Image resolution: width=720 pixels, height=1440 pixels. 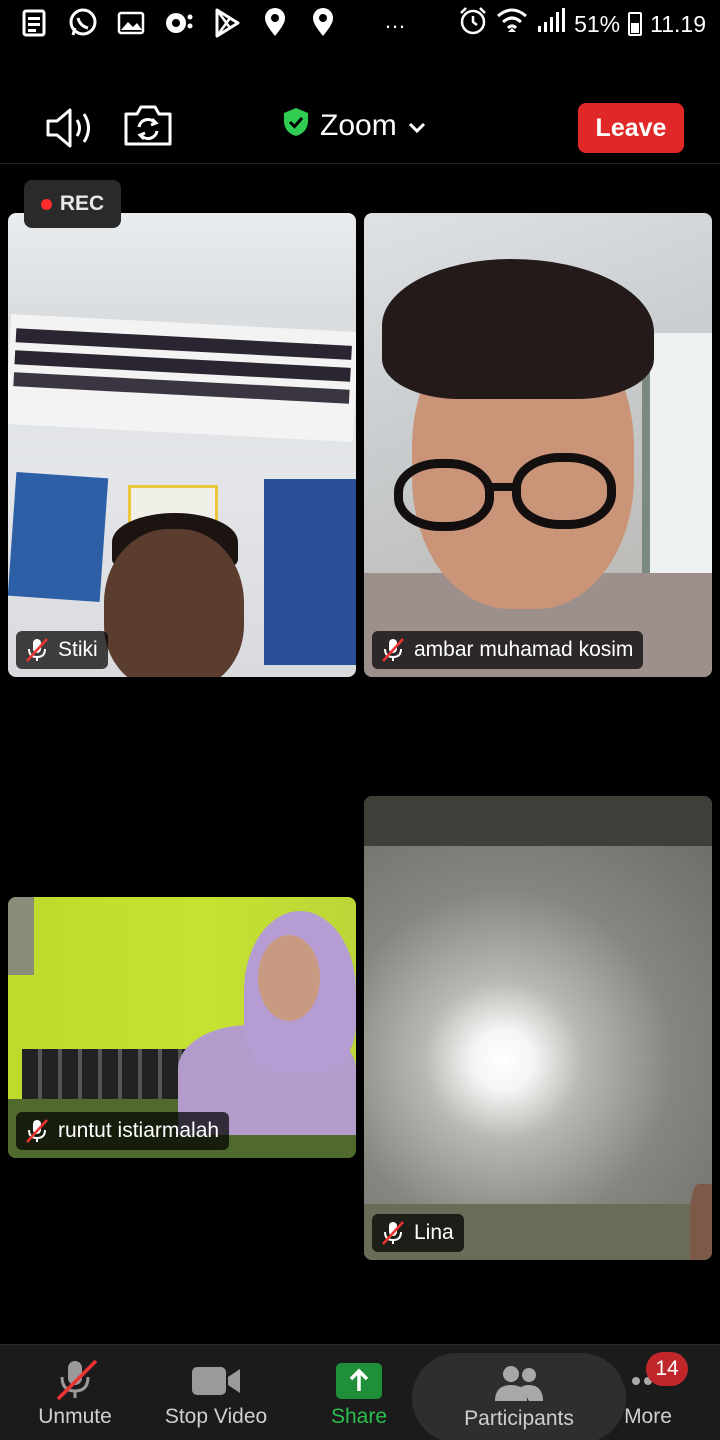 I want to click on speaker-icon, so click(x=70, y=128).